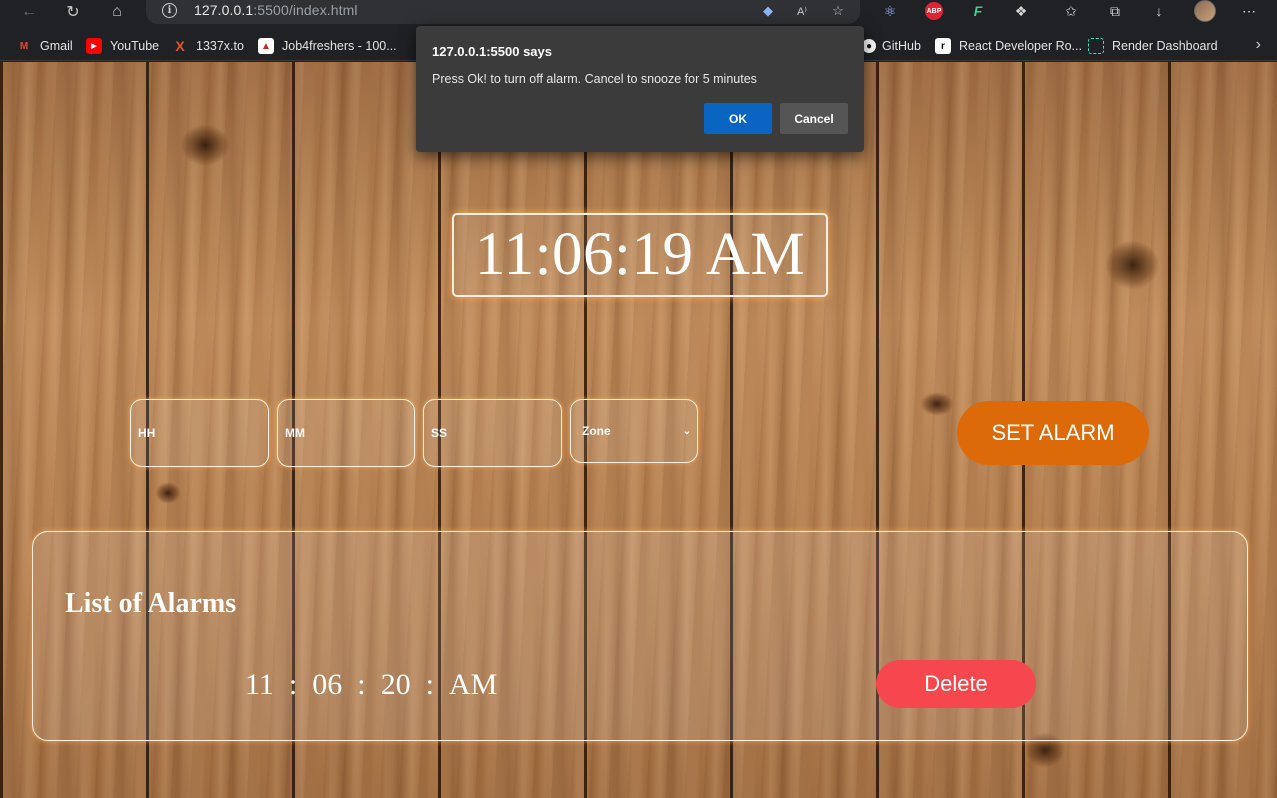 The width and height of the screenshot is (1277, 798). What do you see at coordinates (266, 46) in the screenshot?
I see `job4freshers-icon: ▲` at bounding box center [266, 46].